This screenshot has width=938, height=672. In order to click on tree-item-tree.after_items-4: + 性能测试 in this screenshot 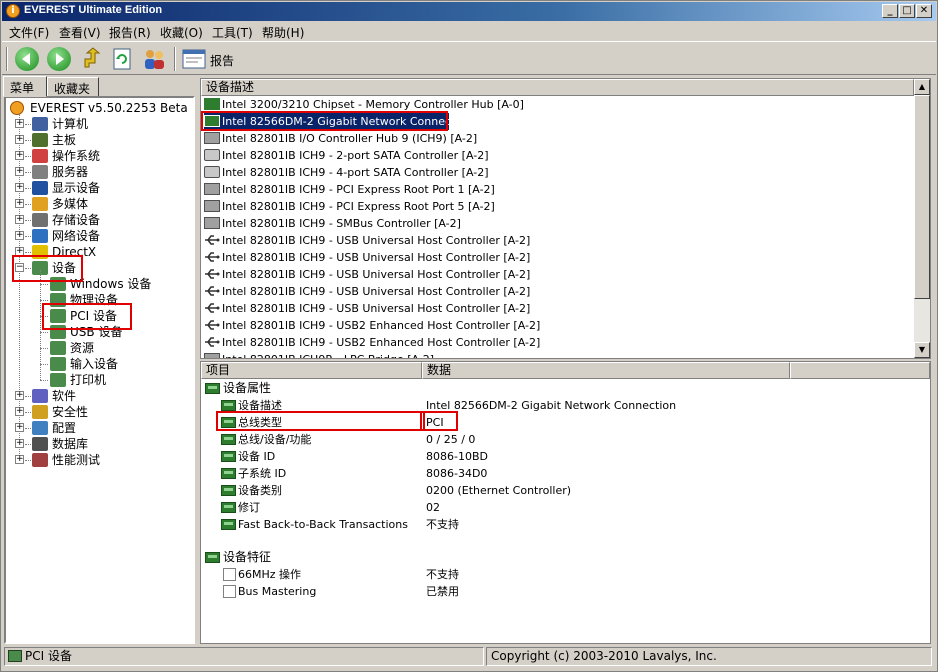, I will do `click(99, 460)`.